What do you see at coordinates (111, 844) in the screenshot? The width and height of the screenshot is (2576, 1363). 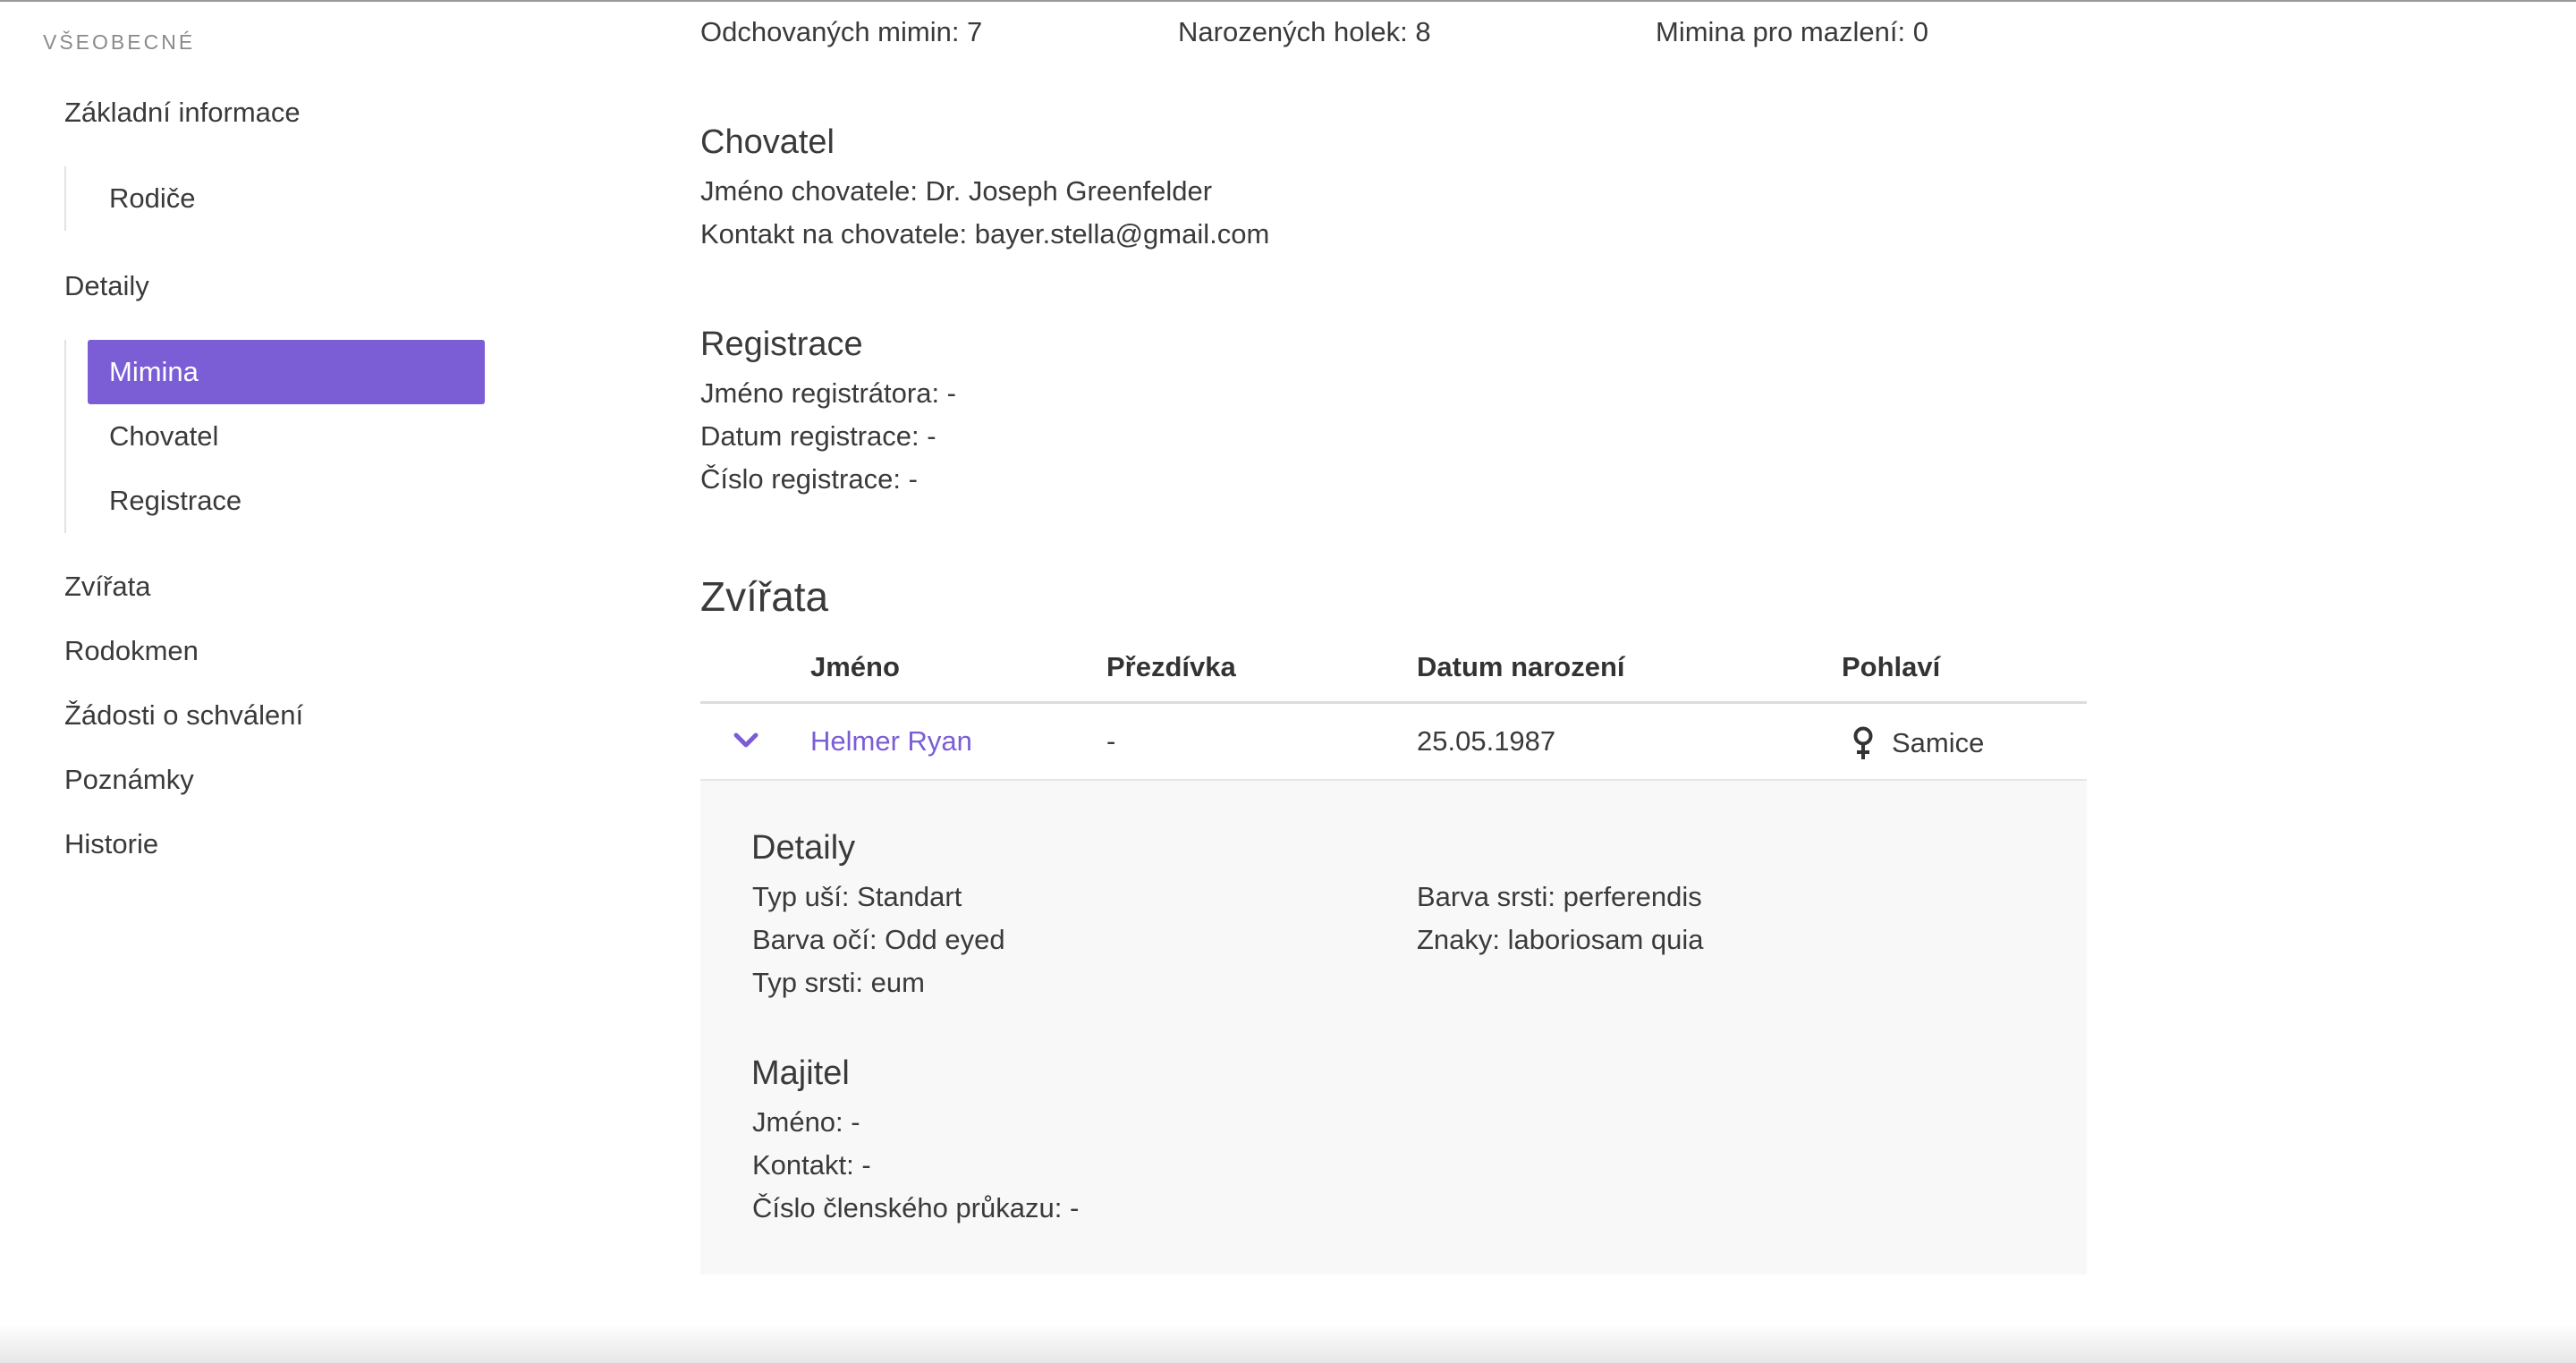 I see `sidebar-item-historie: Historie` at bounding box center [111, 844].